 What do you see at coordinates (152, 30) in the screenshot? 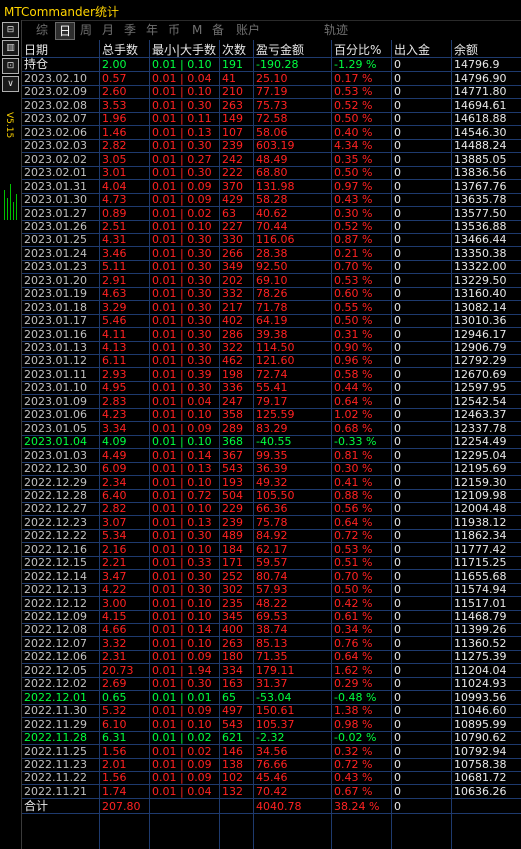
I see `tab-yearly: 年` at bounding box center [152, 30].